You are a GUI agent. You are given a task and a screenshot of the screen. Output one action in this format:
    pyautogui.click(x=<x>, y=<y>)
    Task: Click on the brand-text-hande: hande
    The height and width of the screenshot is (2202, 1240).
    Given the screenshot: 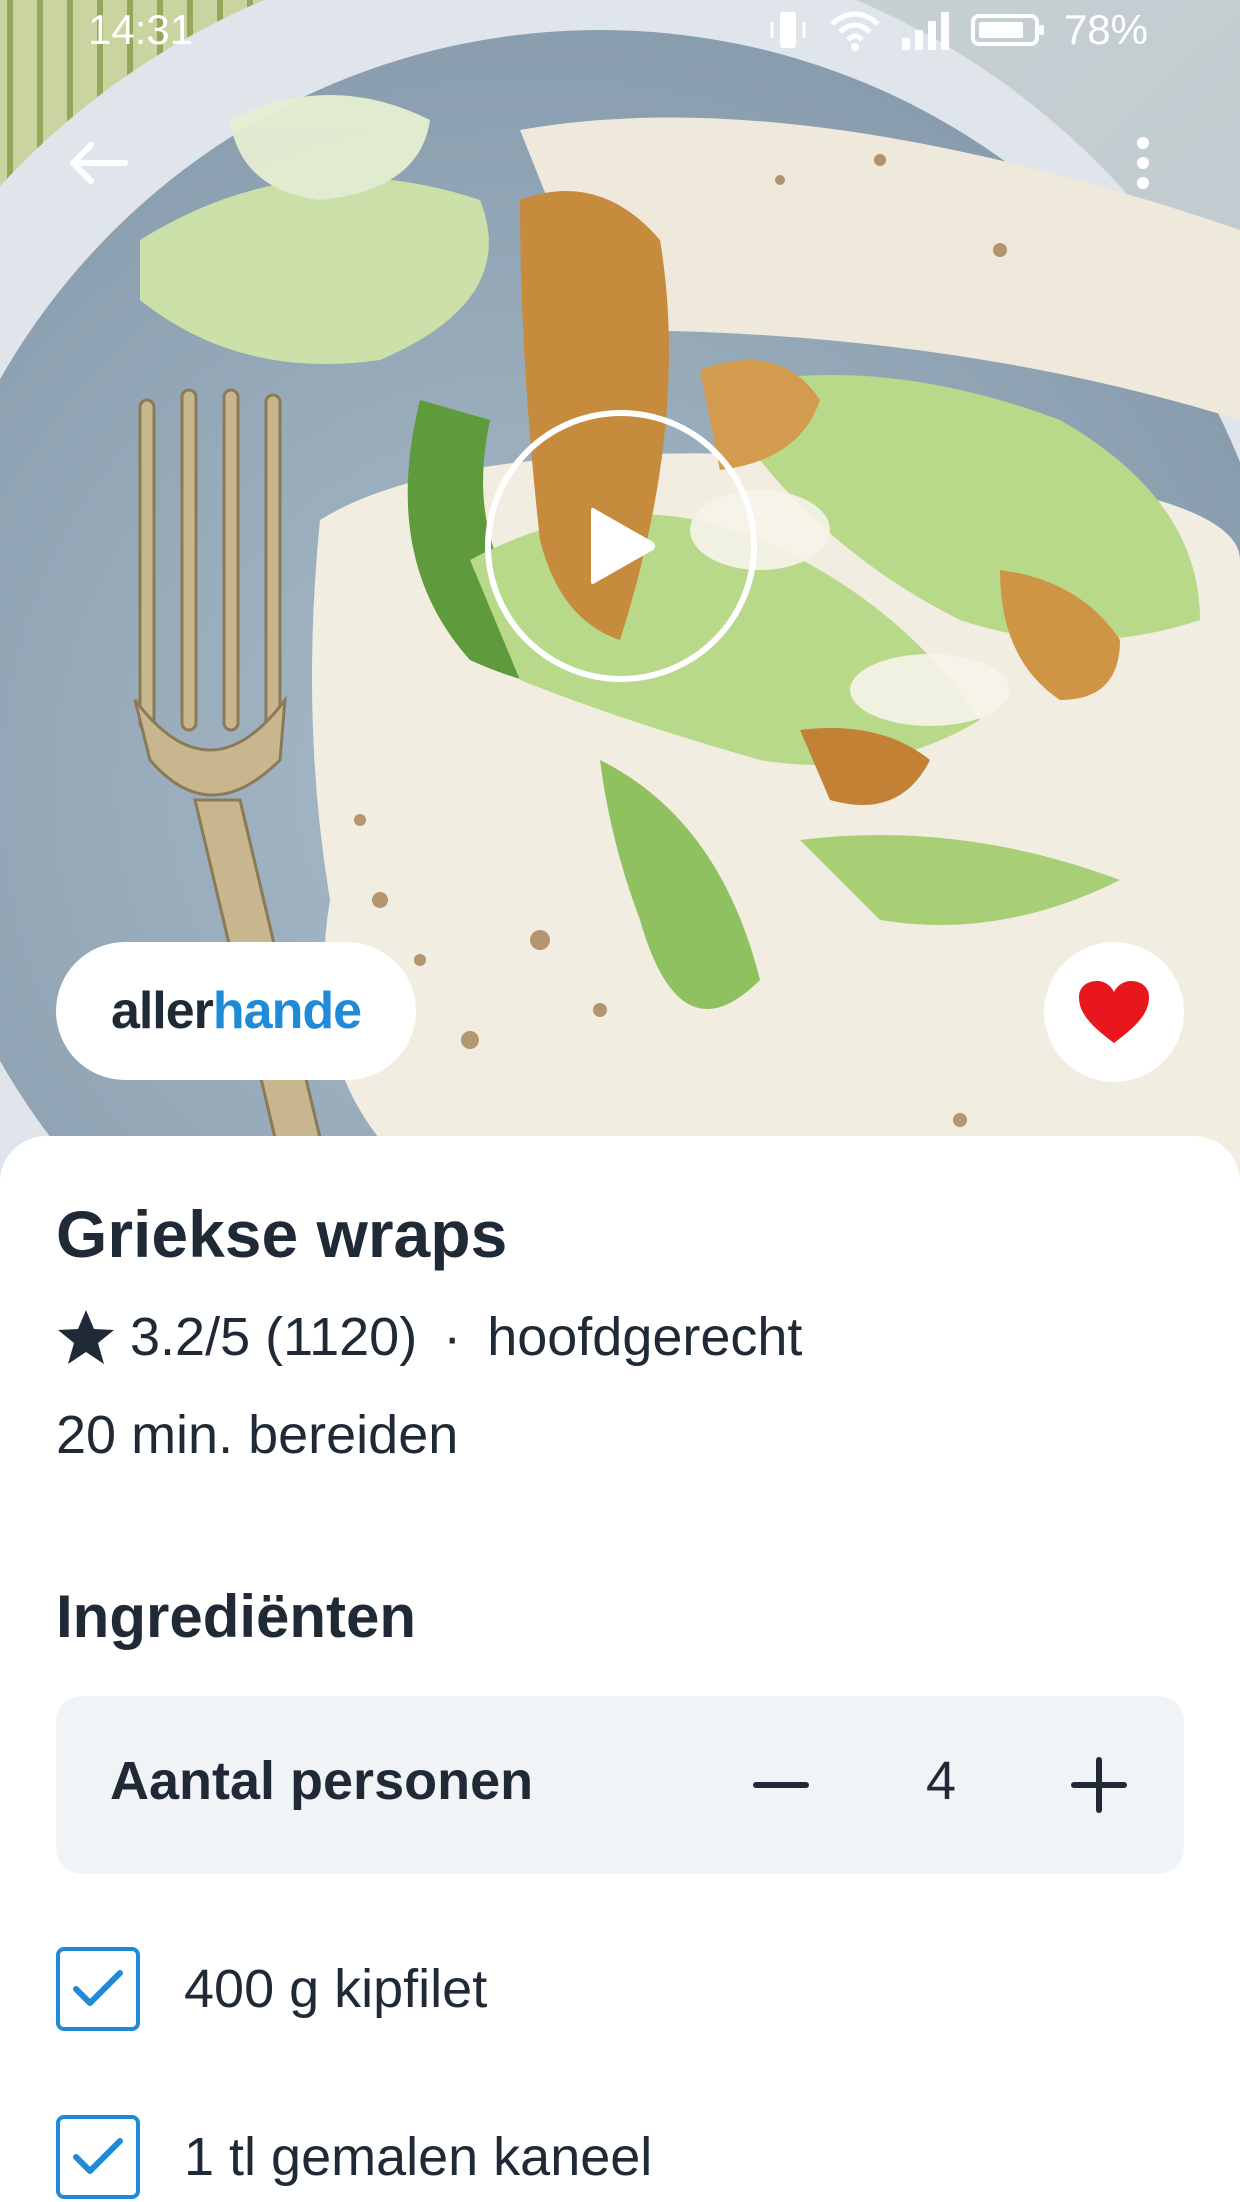 What is the action you would take?
    pyautogui.click(x=287, y=1011)
    